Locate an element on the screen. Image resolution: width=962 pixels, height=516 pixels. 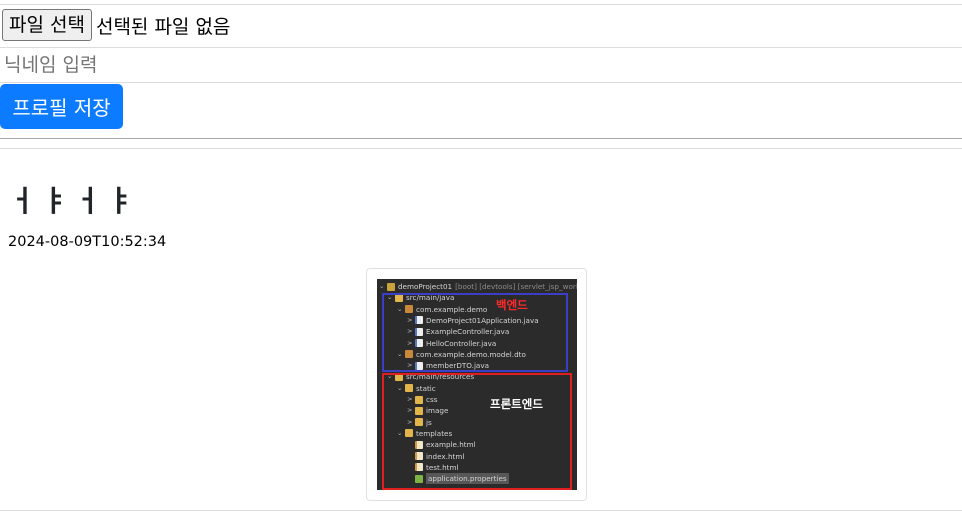
save-profile-button: 프로필 저장 is located at coordinates (61, 106).